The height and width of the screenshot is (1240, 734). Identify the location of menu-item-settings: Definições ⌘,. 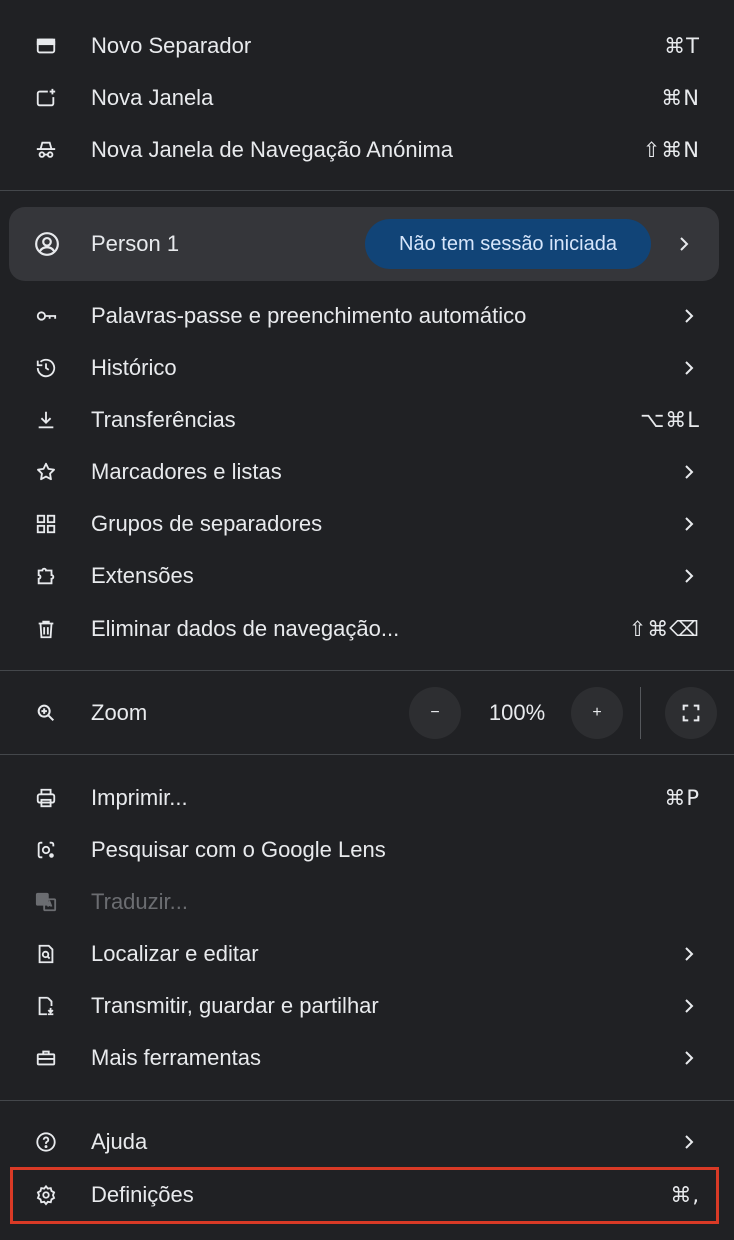
(367, 1195).